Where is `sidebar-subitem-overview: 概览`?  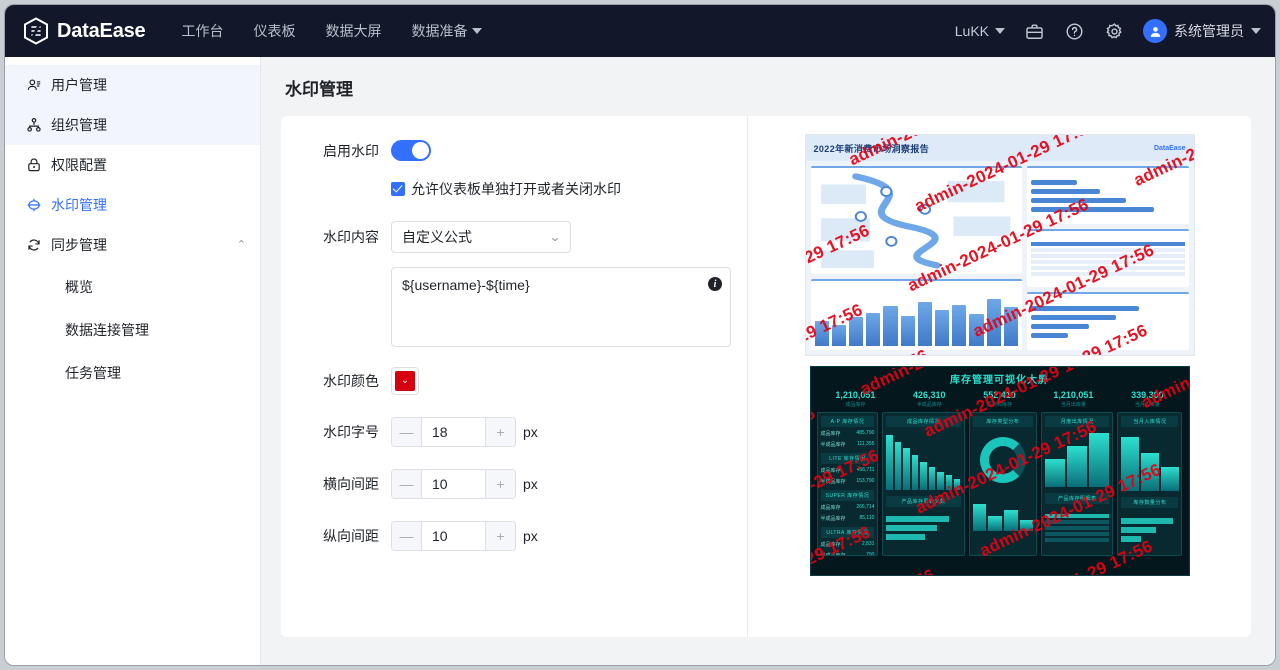 sidebar-subitem-overview: 概览 is located at coordinates (132, 286).